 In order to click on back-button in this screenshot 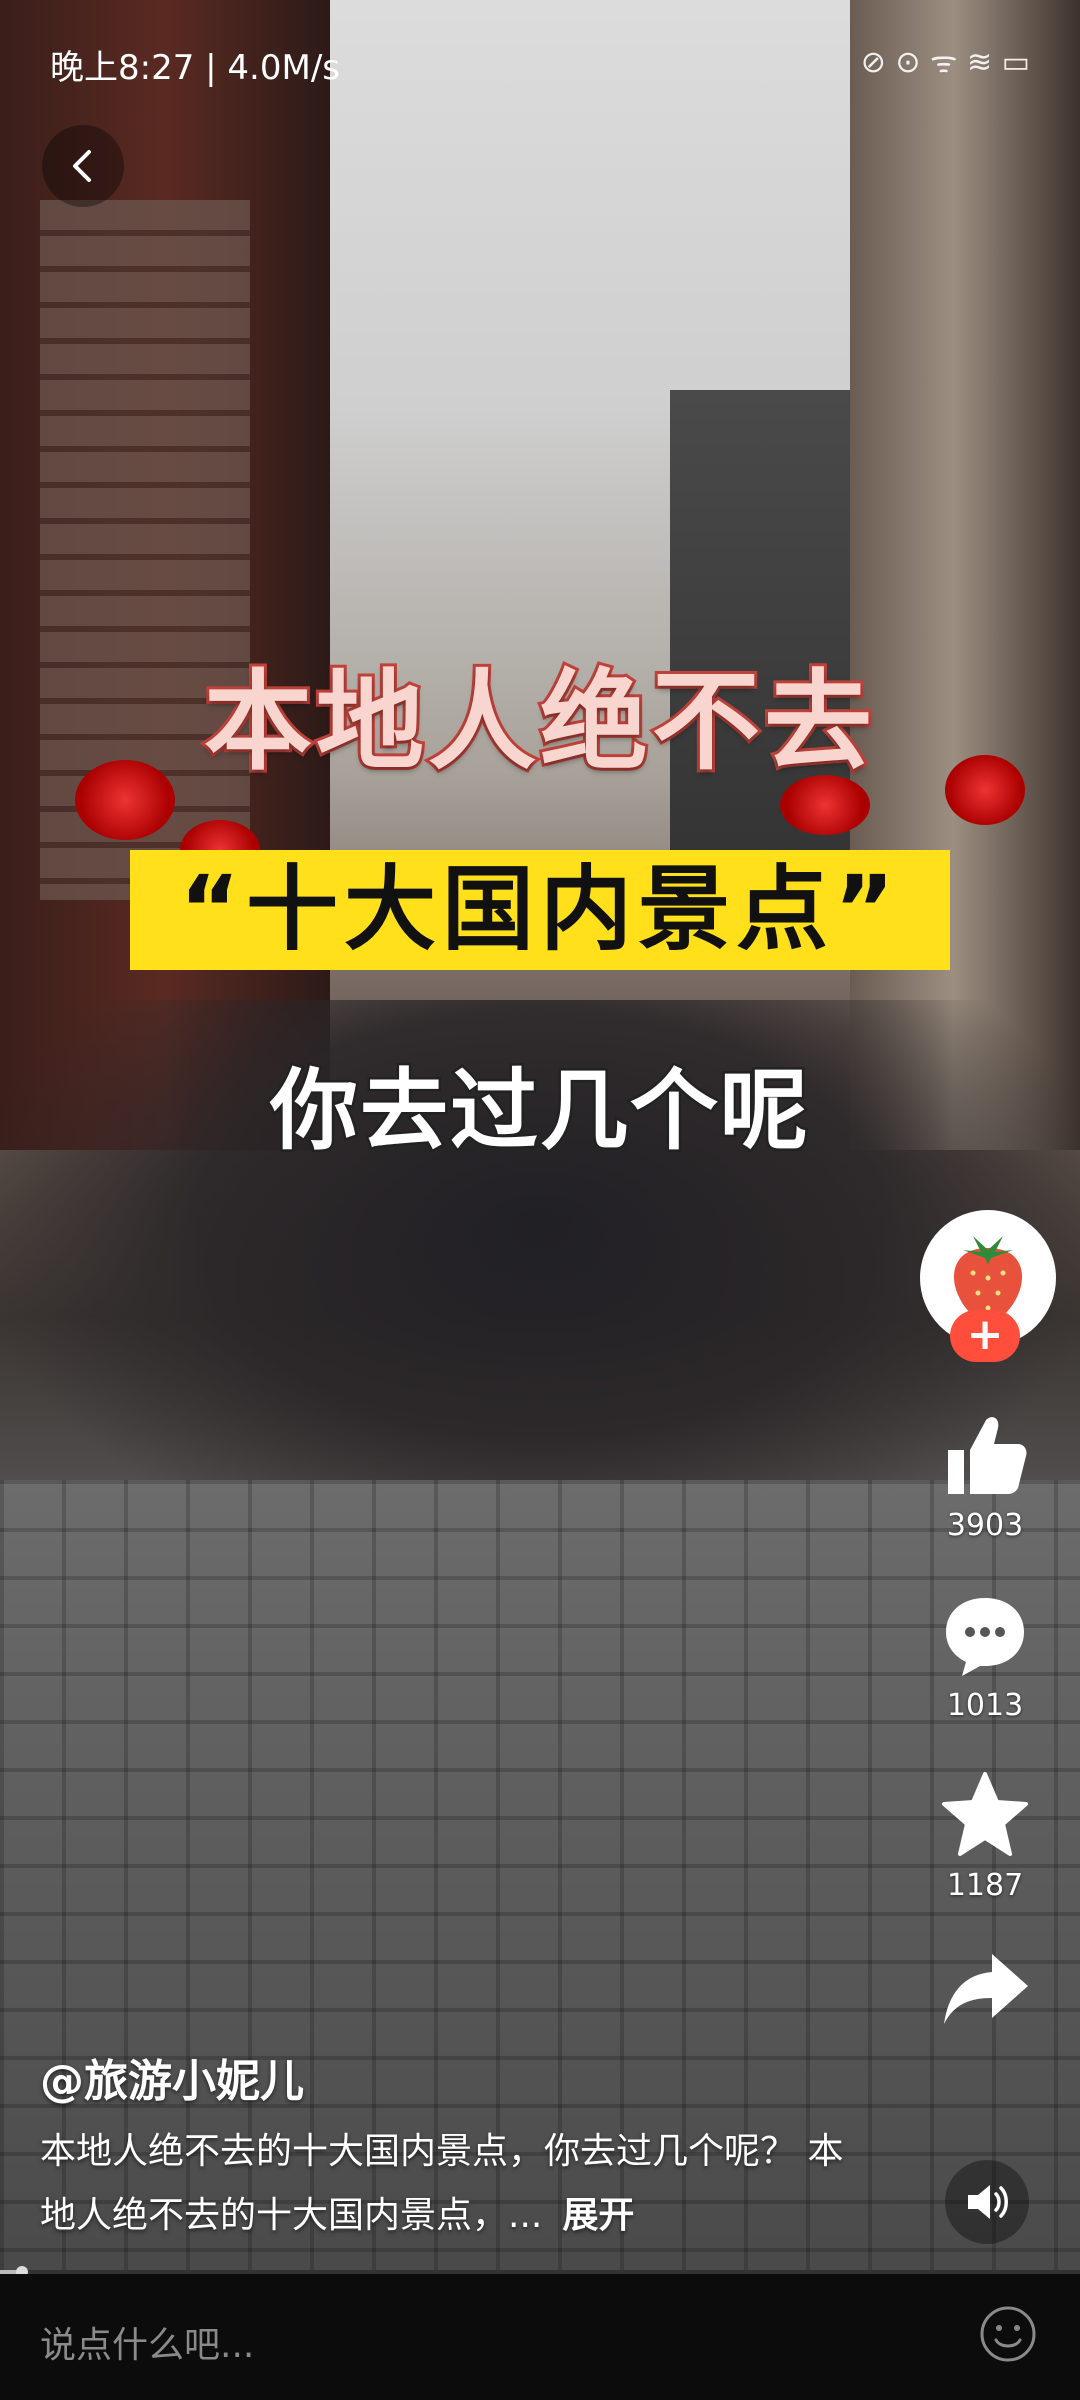, I will do `click(83, 166)`.